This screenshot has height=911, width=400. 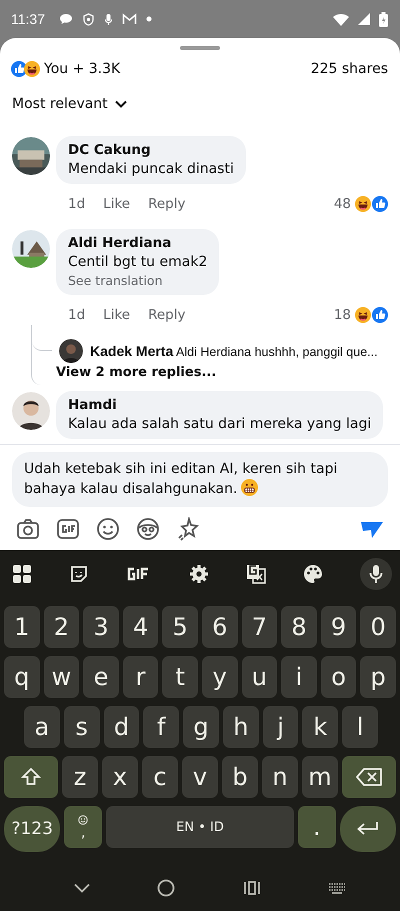 I want to click on key: u, so click(x=260, y=677).